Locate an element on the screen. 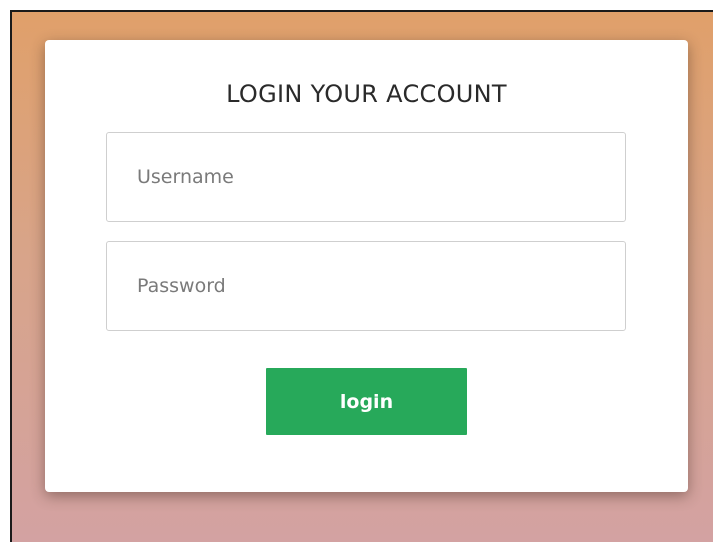  password-input is located at coordinates (366, 286).